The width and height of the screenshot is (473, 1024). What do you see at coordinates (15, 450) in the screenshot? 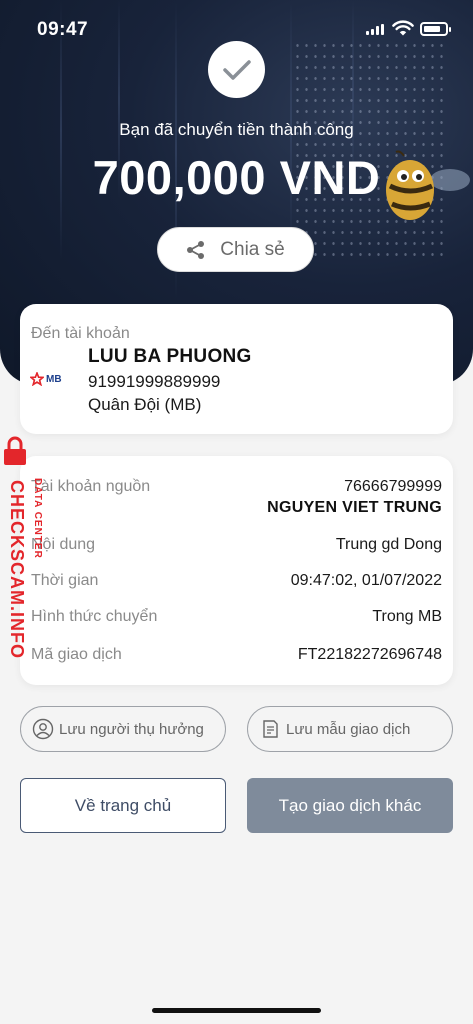
I see `lock-icon` at bounding box center [15, 450].